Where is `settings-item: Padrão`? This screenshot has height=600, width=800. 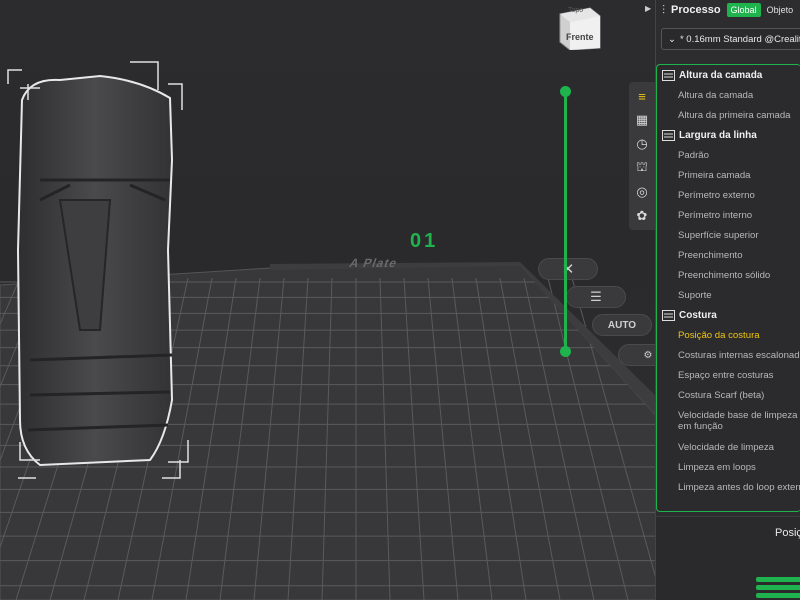
settings-item: Padrão is located at coordinates (728, 155).